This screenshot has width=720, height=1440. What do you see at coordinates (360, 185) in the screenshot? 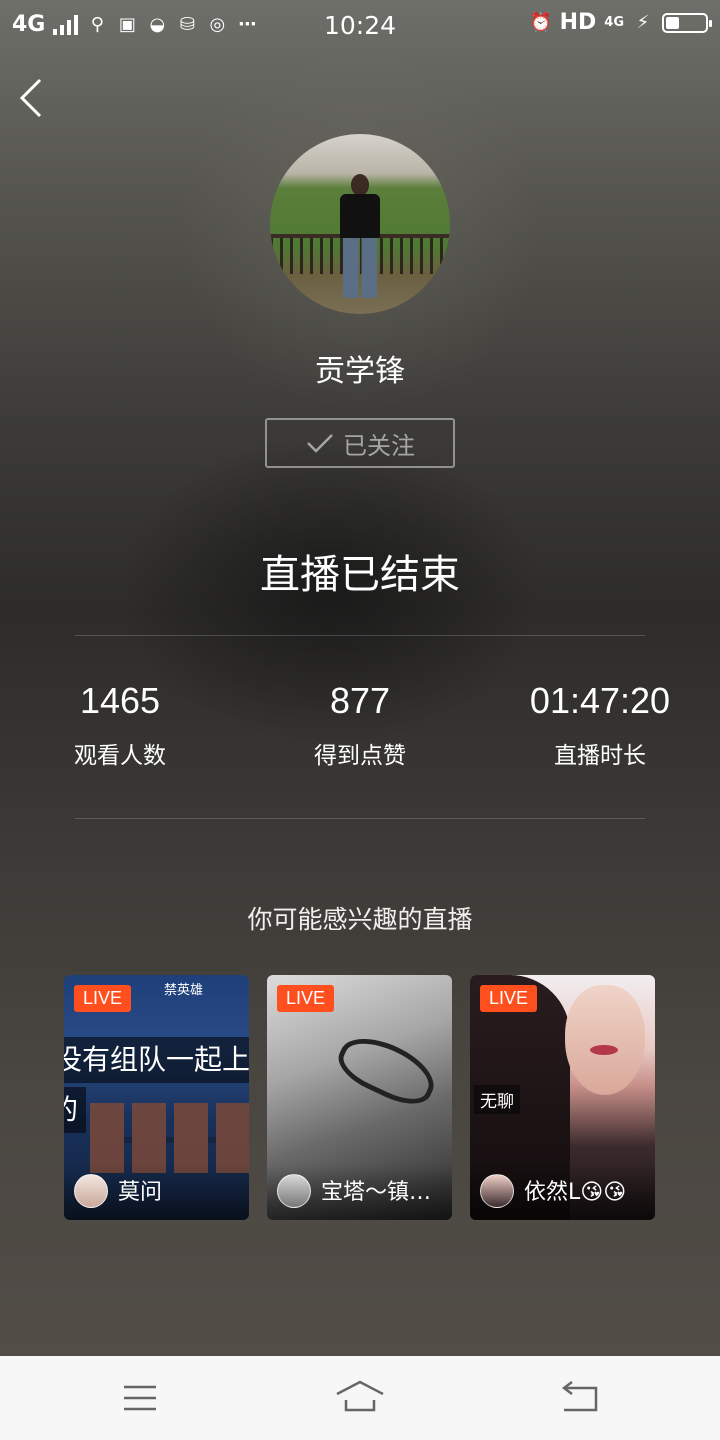
I see `avatar-person-head` at bounding box center [360, 185].